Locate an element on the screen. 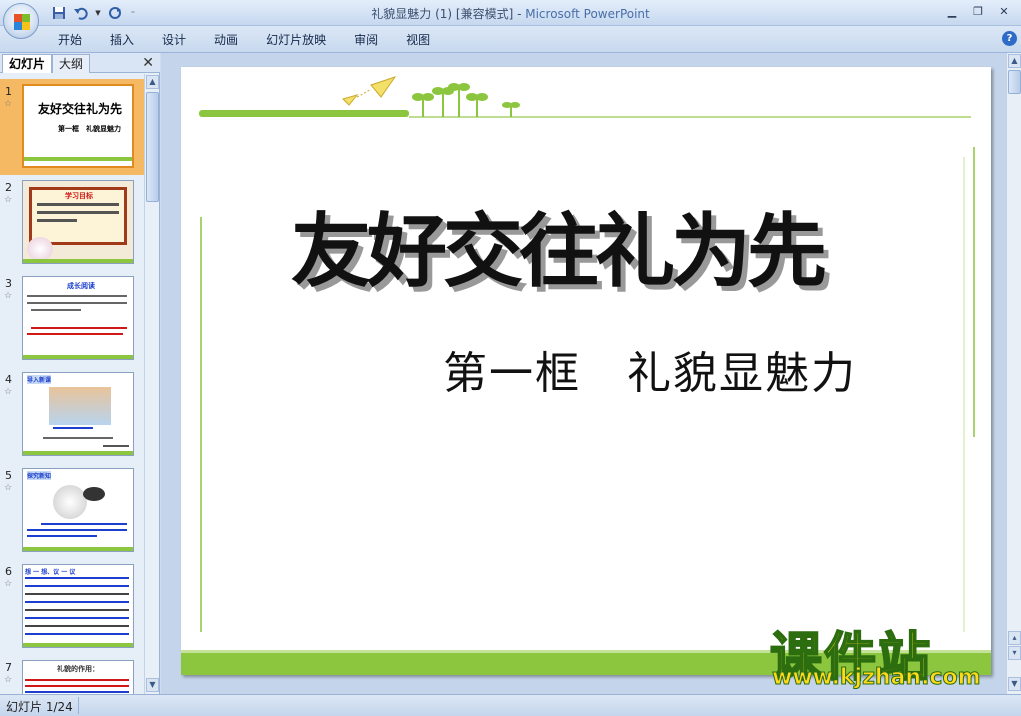 This screenshot has width=1021, height=716. slides-panel: 幻灯片 大纲 ✕ 1 ☆ 友好交往礼为先 第一框 礼貌显魅力 2 ☆ 学习目标 is located at coordinates (80, 373).